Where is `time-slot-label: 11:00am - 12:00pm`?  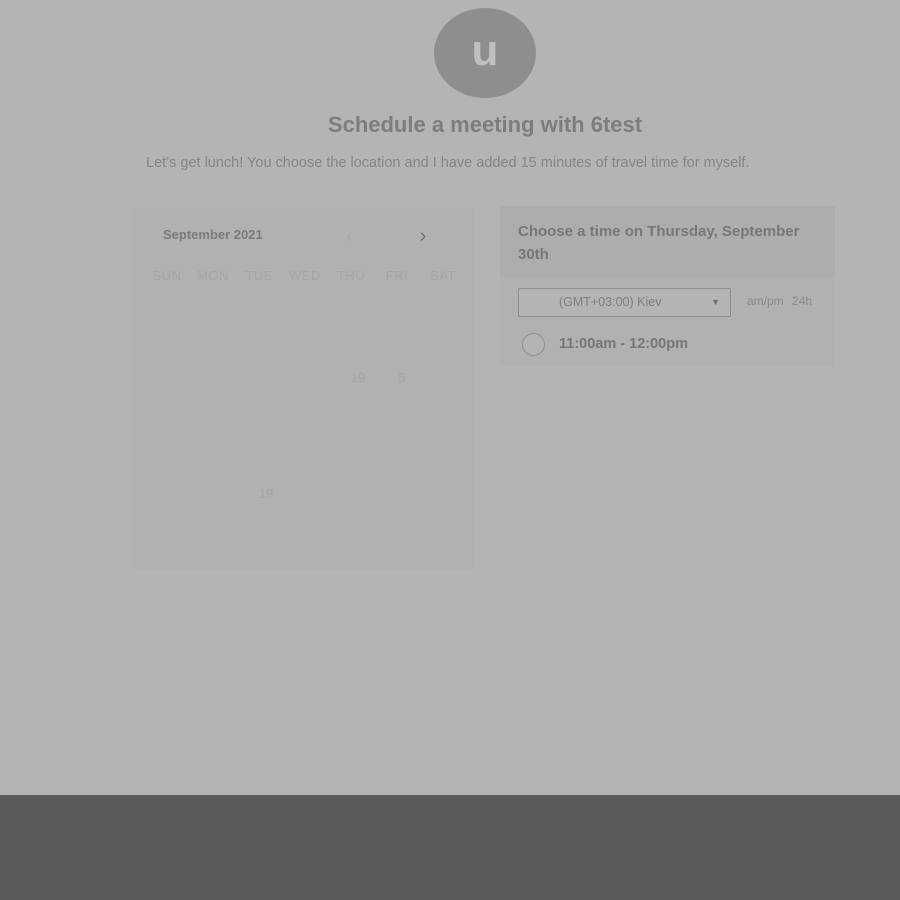
time-slot-label: 11:00am - 12:00pm is located at coordinates (623, 344).